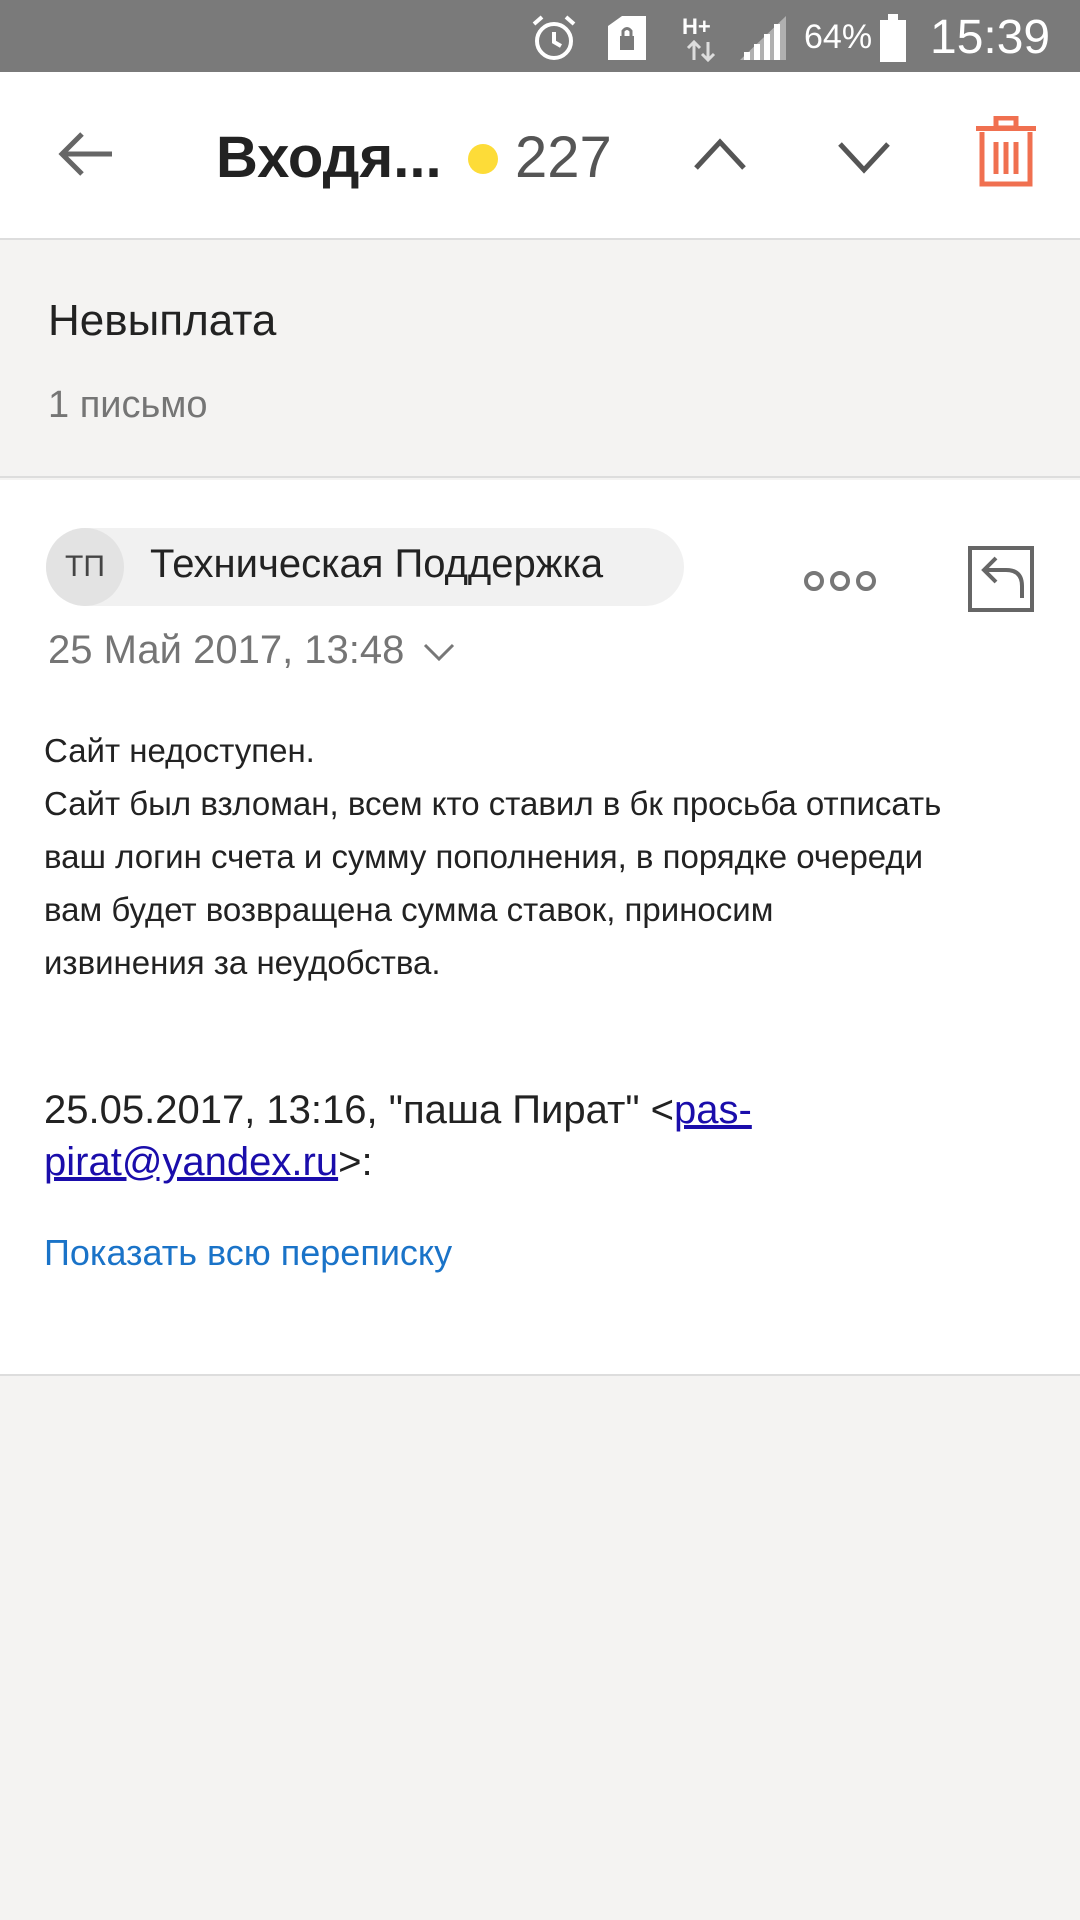 The image size is (1080, 1920). Describe the element at coordinates (990, 37) in the screenshot. I see `status-time: 15:39` at that location.